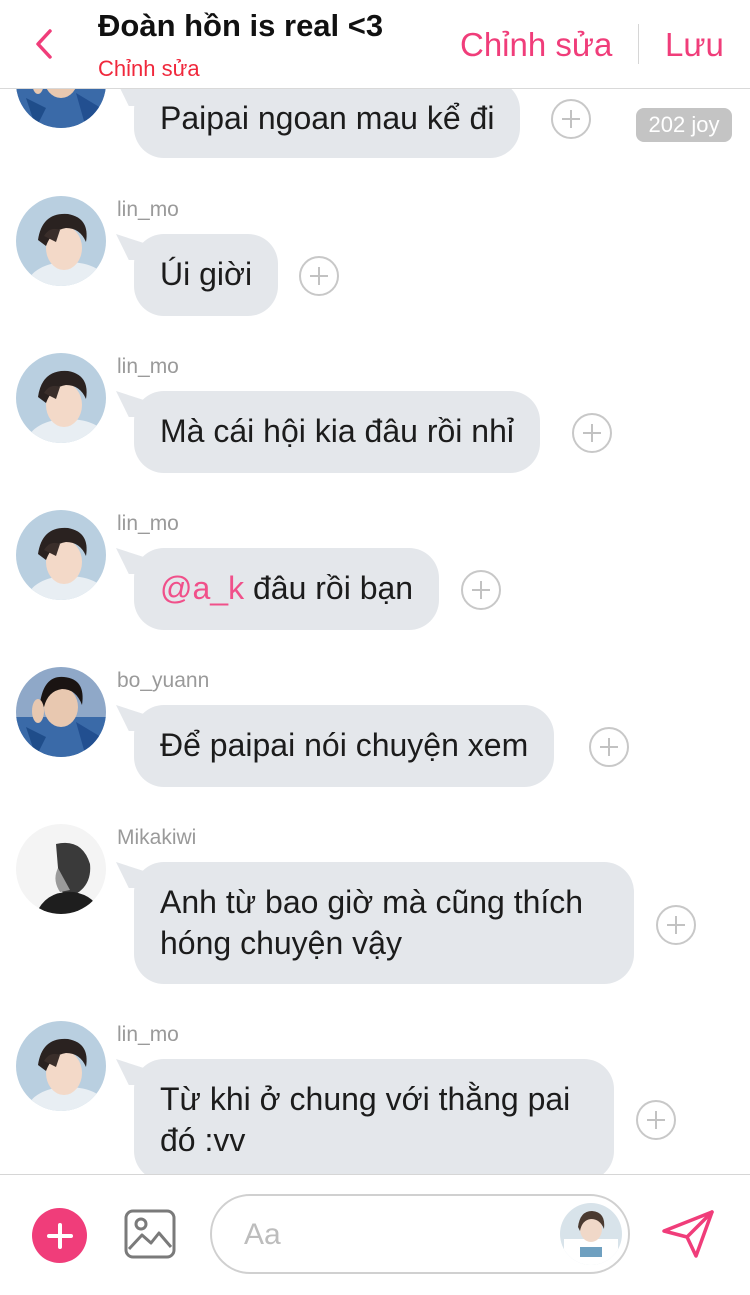 Image resolution: width=750 pixels, height=1295 pixels. What do you see at coordinates (157, 837) in the screenshot?
I see `sender-name: Mikakiwi` at bounding box center [157, 837].